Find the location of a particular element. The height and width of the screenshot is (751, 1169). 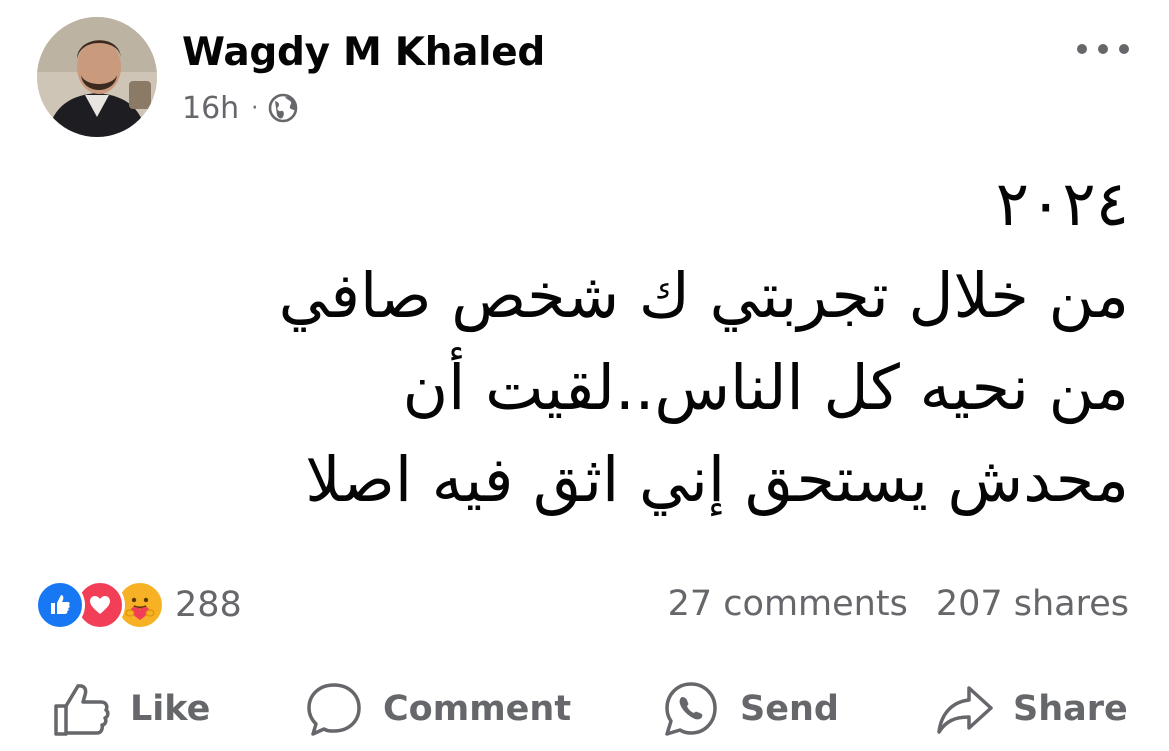

post-text-line: من خلال تجربتي ك شخص صافي is located at coordinates (703, 295).